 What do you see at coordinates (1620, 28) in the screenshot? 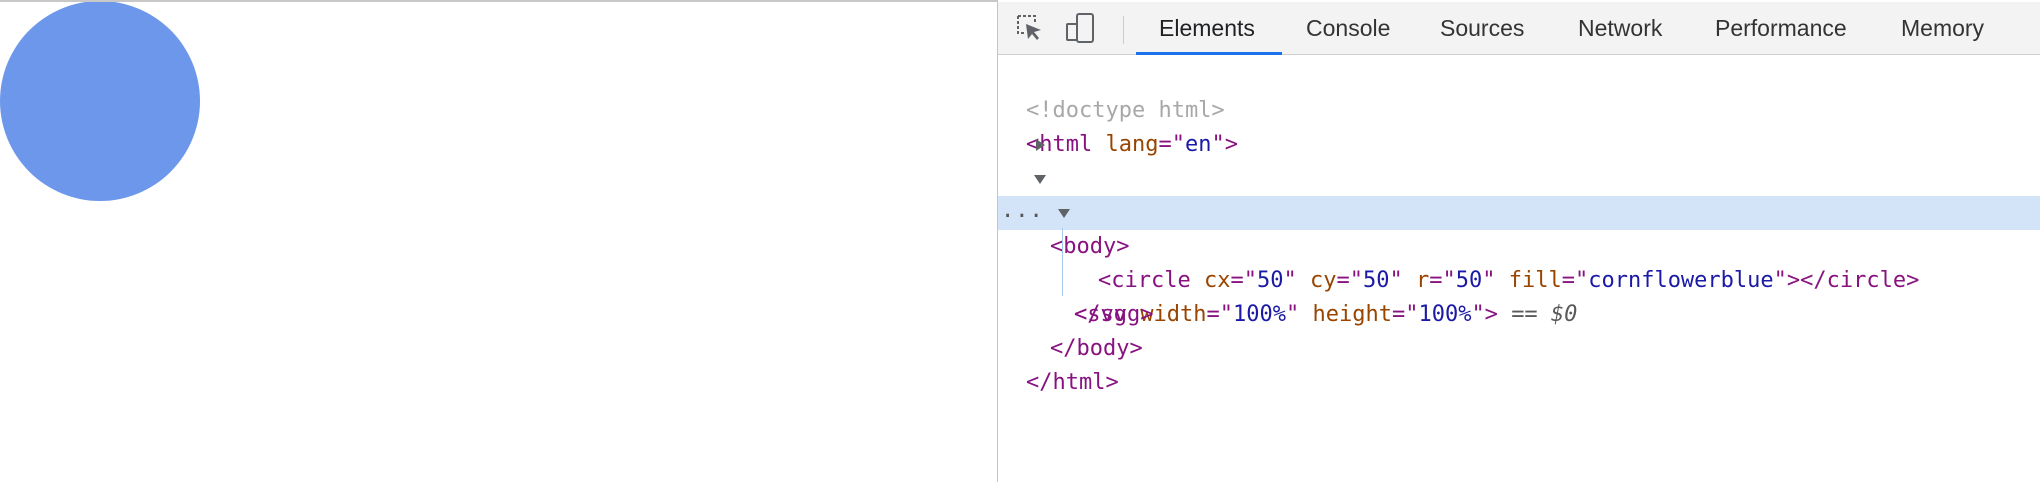
I see `tab-network: Network` at bounding box center [1620, 28].